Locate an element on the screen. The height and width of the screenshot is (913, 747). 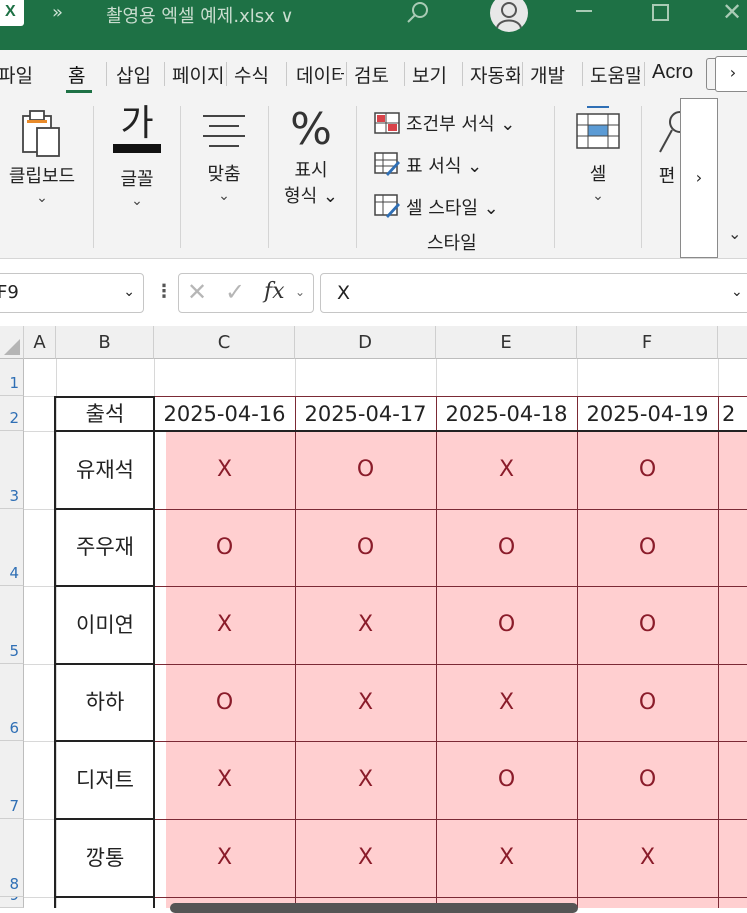
tab-home: 홈 is located at coordinates (76, 74).